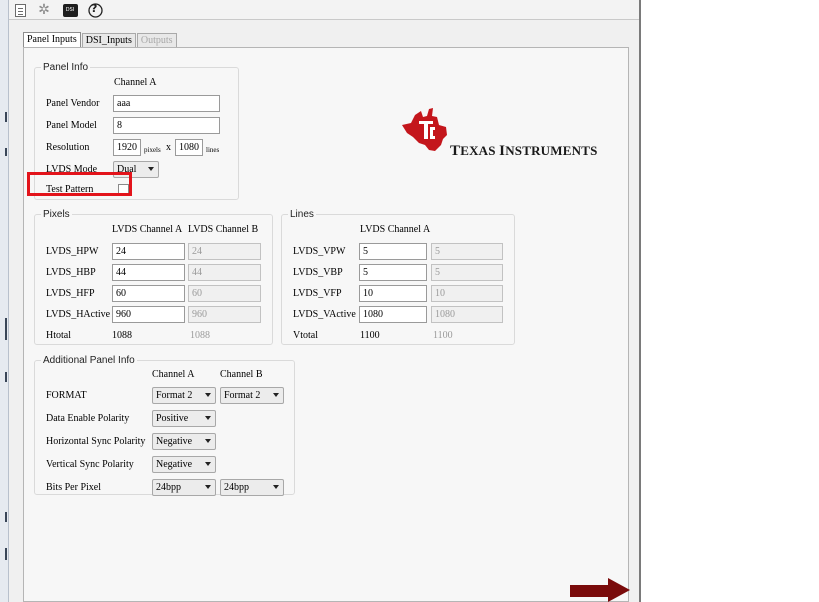 The height and width of the screenshot is (602, 819). I want to click on vertical-sync-polarity-dropdown: Negative, so click(184, 464).